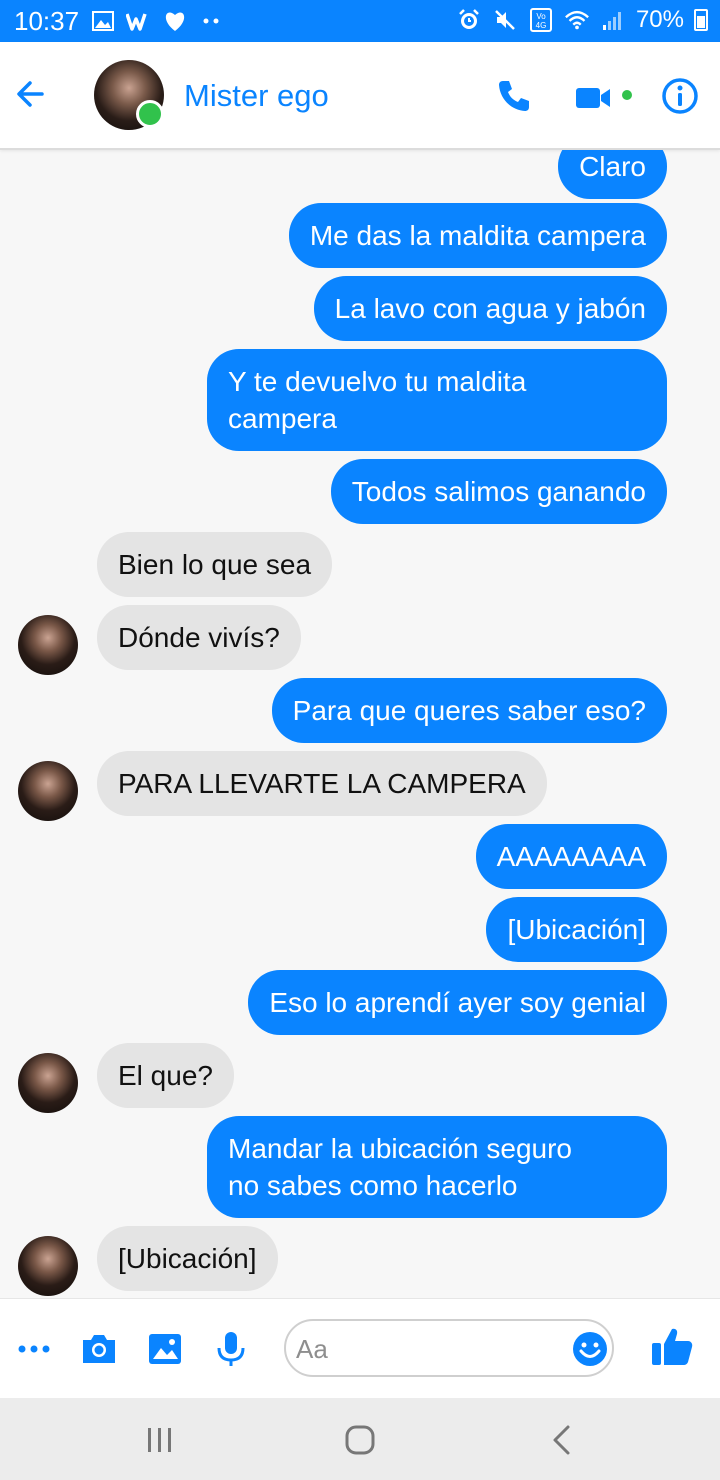 The width and height of the screenshot is (720, 1480). I want to click on message-outgoing: Todos salimos ganando, so click(498, 491).